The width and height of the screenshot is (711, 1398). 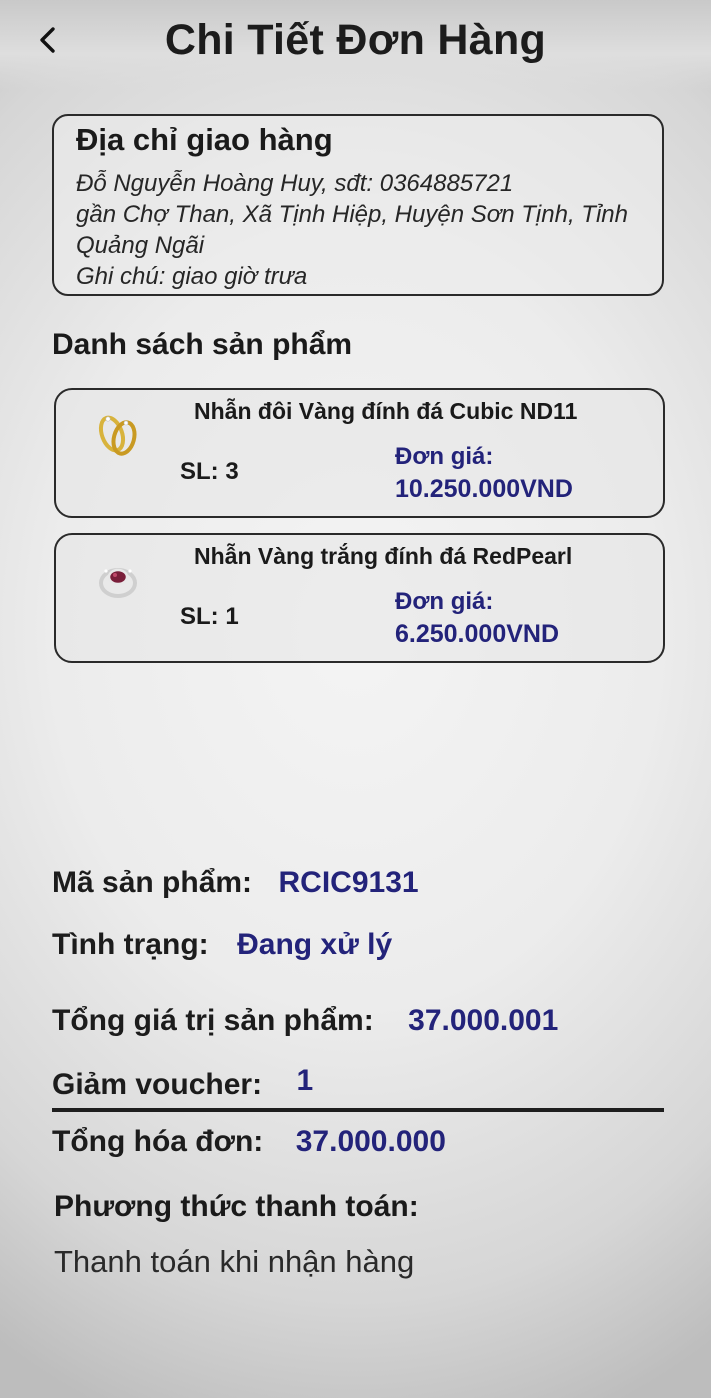 What do you see at coordinates (484, 489) in the screenshot?
I see `unit-price-value: 10.250.000VND` at bounding box center [484, 489].